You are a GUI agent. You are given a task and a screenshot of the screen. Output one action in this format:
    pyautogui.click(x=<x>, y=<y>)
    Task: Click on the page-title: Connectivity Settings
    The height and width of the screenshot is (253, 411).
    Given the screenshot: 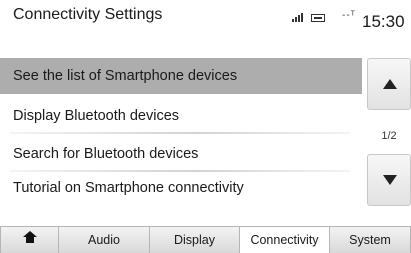 What is the action you would take?
    pyautogui.click(x=88, y=14)
    